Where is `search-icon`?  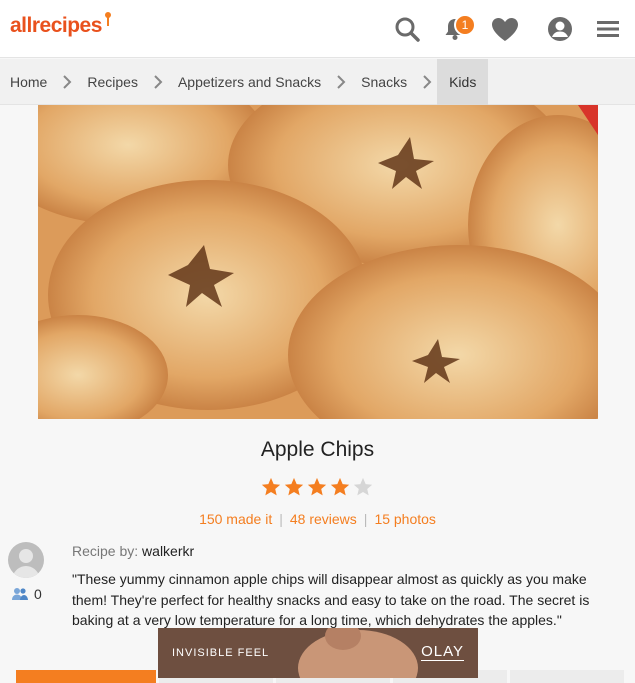
search-icon is located at coordinates (407, 29).